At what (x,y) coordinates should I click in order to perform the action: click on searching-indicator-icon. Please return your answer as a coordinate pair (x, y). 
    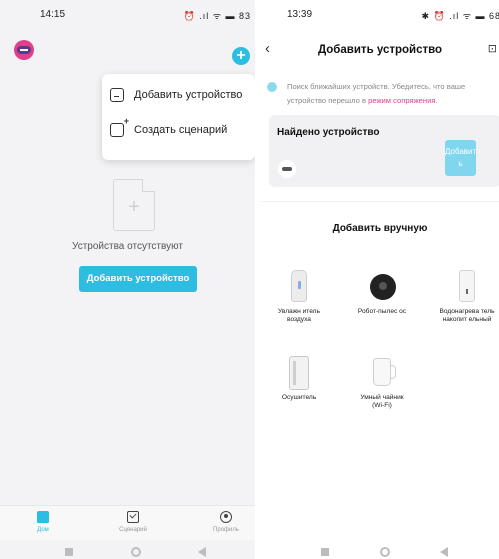
    Looking at the image, I should click on (272, 87).